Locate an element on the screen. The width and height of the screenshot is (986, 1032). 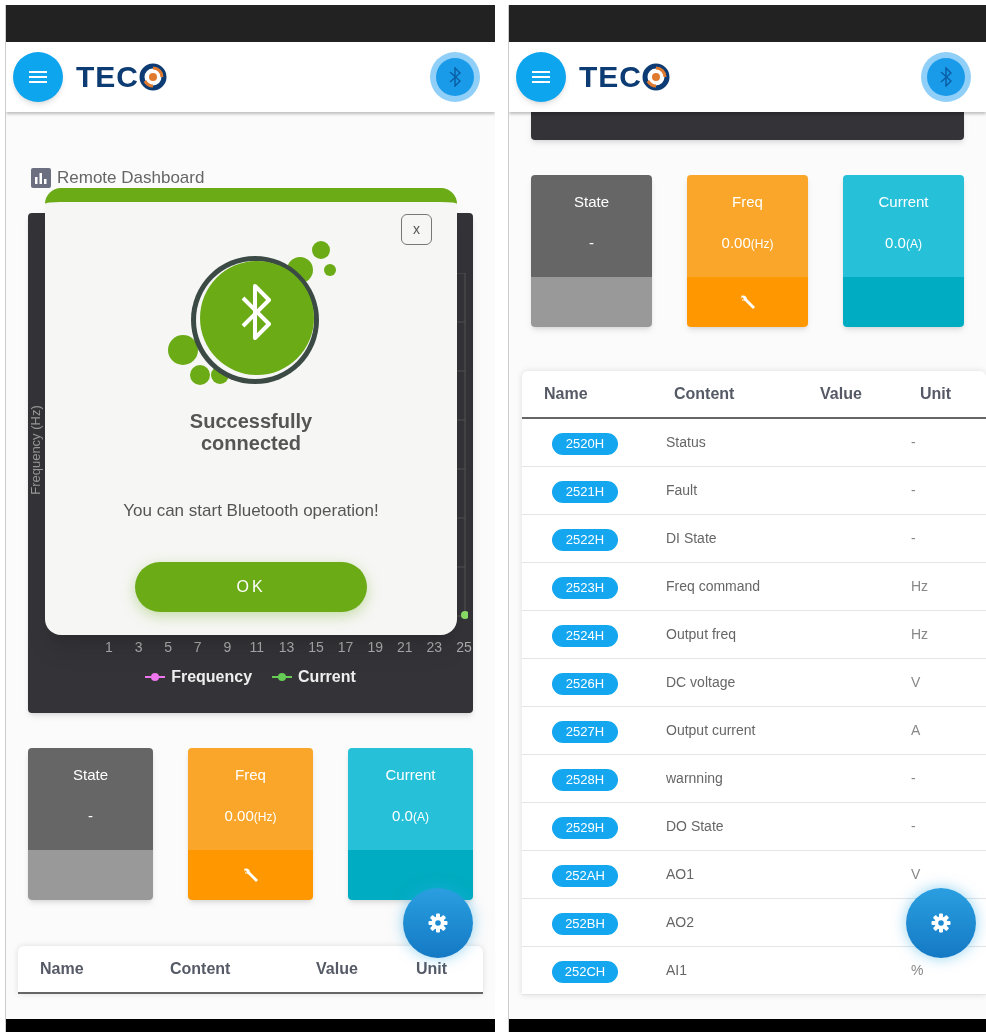
x-tick-label: 3 is located at coordinates (138, 647).